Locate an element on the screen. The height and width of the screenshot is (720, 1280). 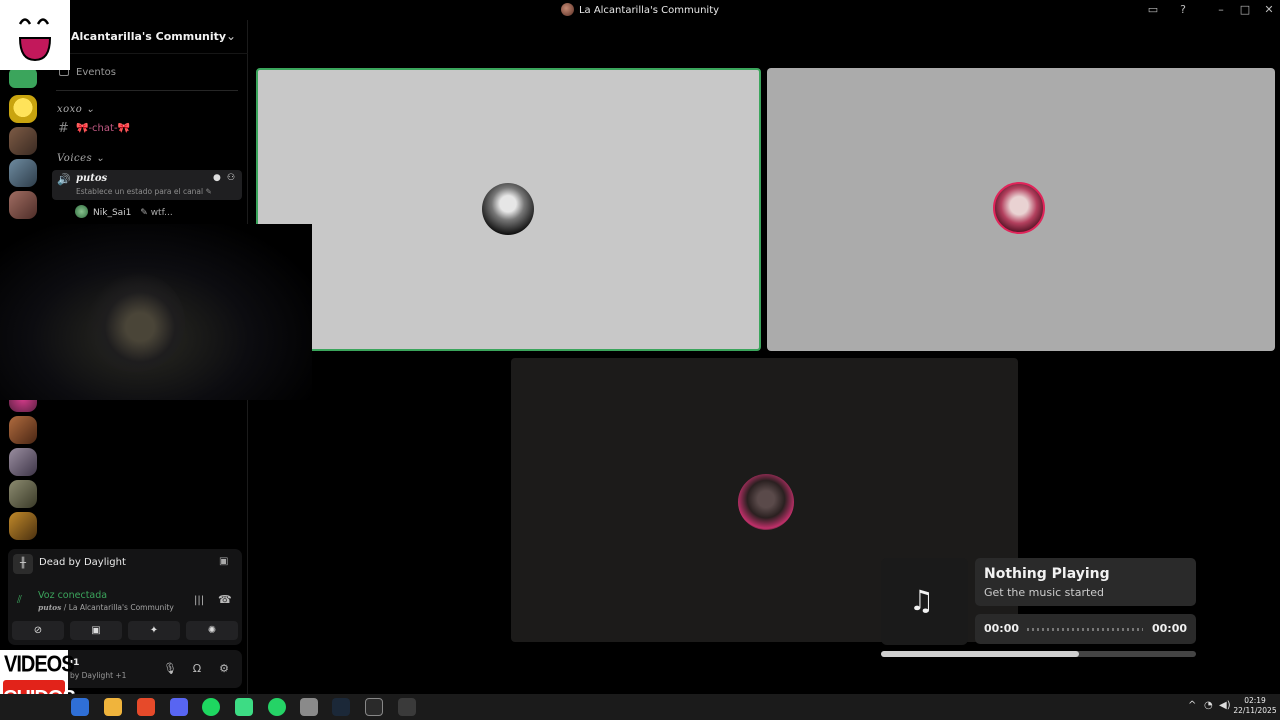
gear-icon: ⚙ is located at coordinates (224, 669).